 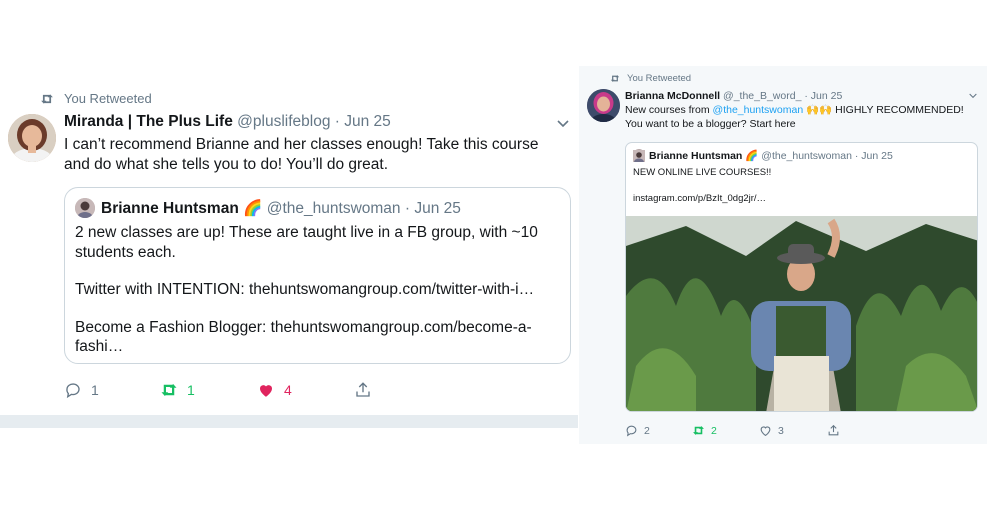 What do you see at coordinates (289, 422) in the screenshot?
I see `page-background-strip` at bounding box center [289, 422].